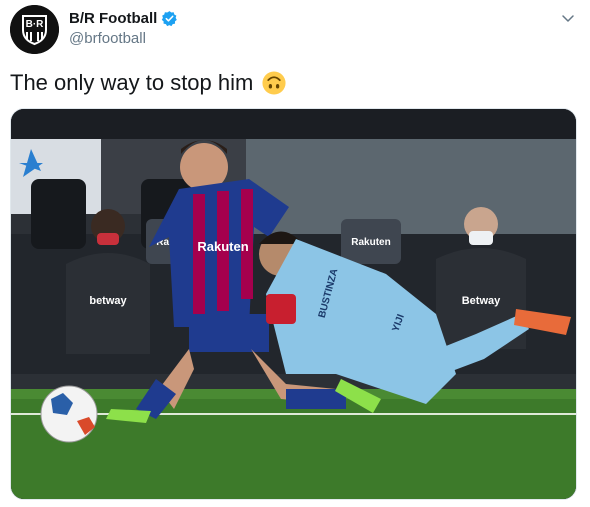 This screenshot has width=590, height=507. I want to click on upside-down-face-emoji-icon, so click(274, 83).